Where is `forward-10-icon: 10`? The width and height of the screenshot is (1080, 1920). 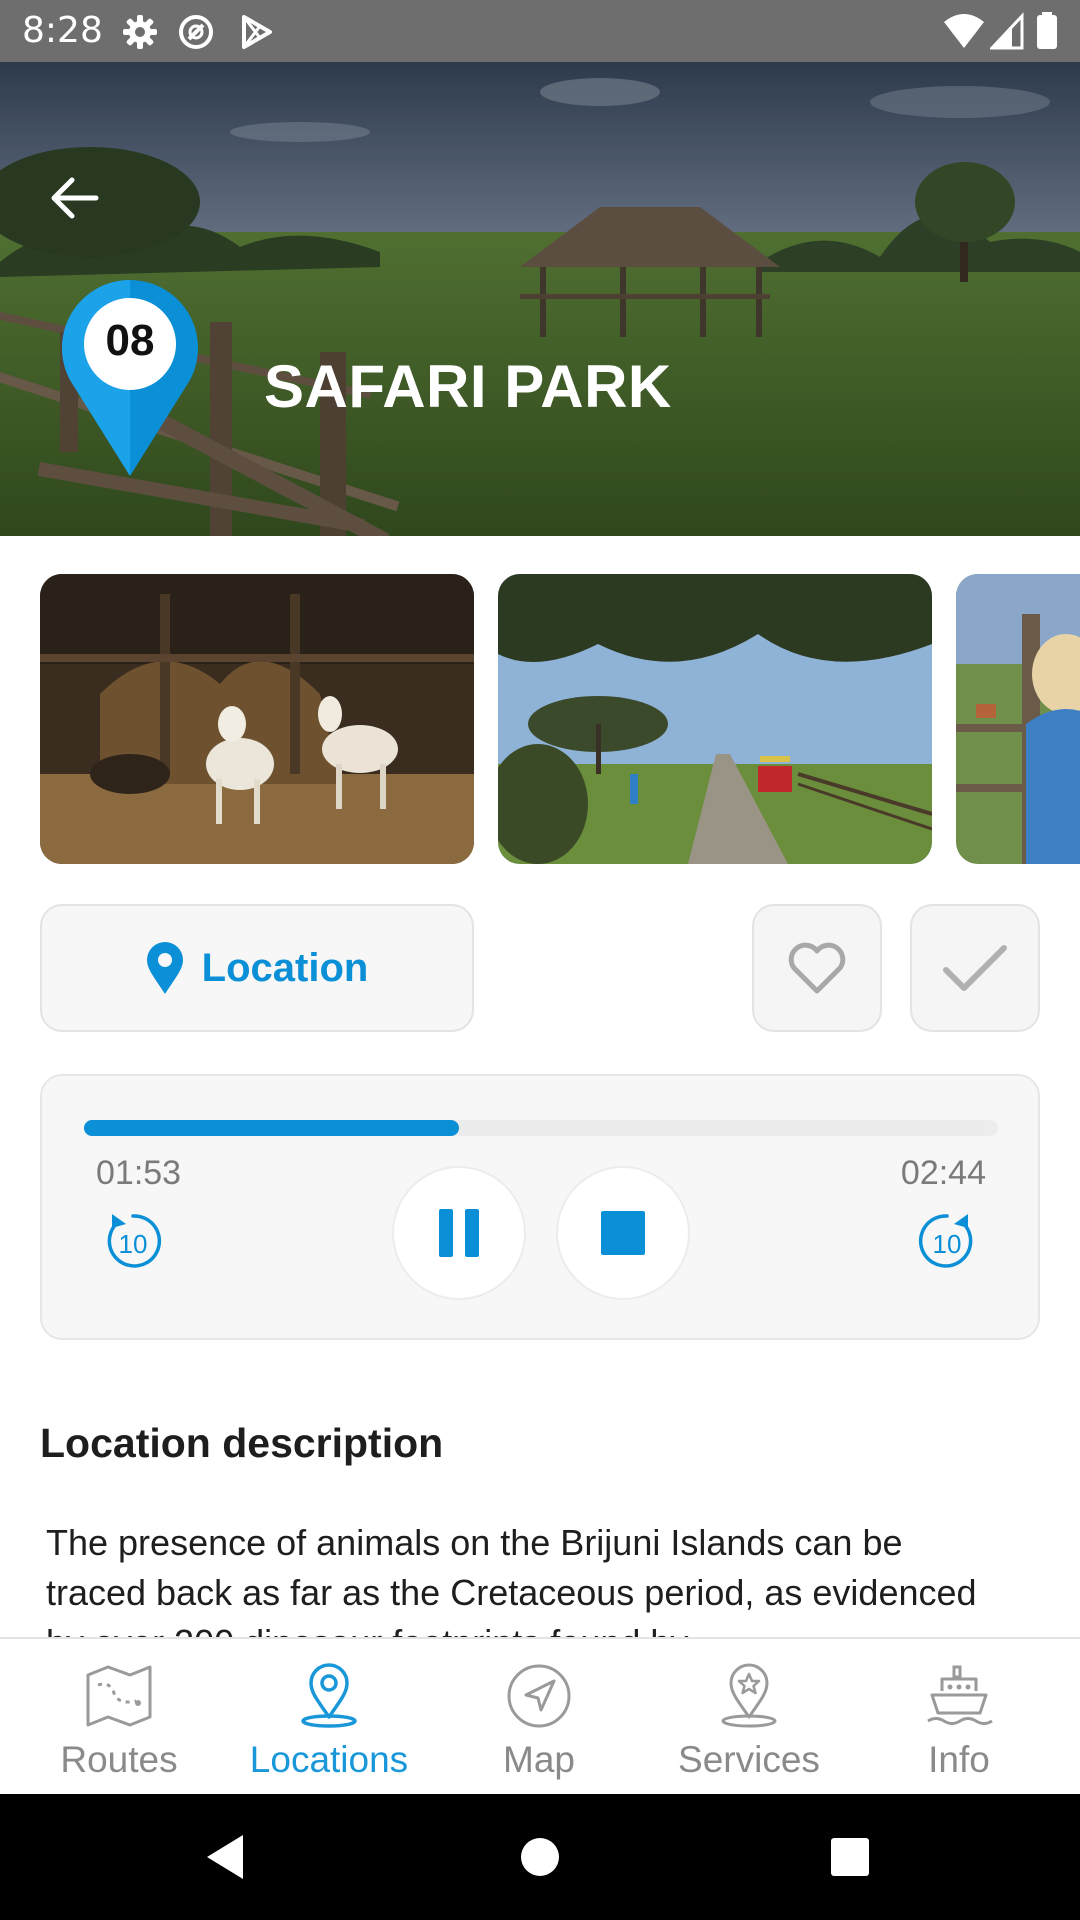
forward-10-icon: 10 is located at coordinates (945, 1241).